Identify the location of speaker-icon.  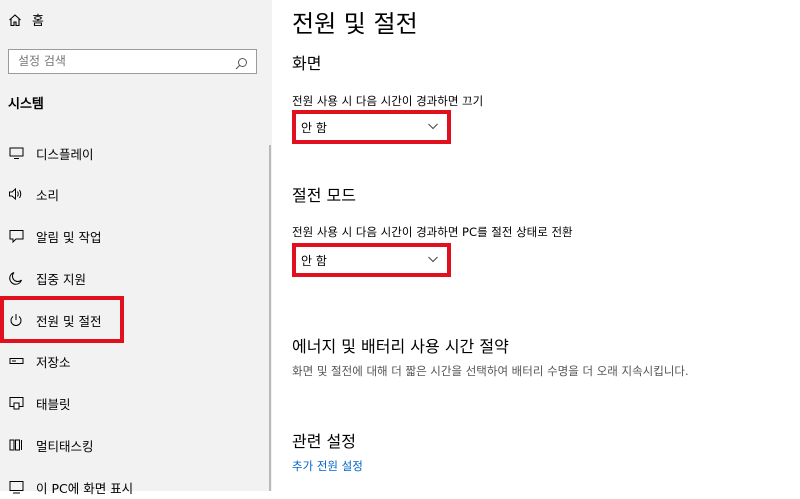
(16, 194).